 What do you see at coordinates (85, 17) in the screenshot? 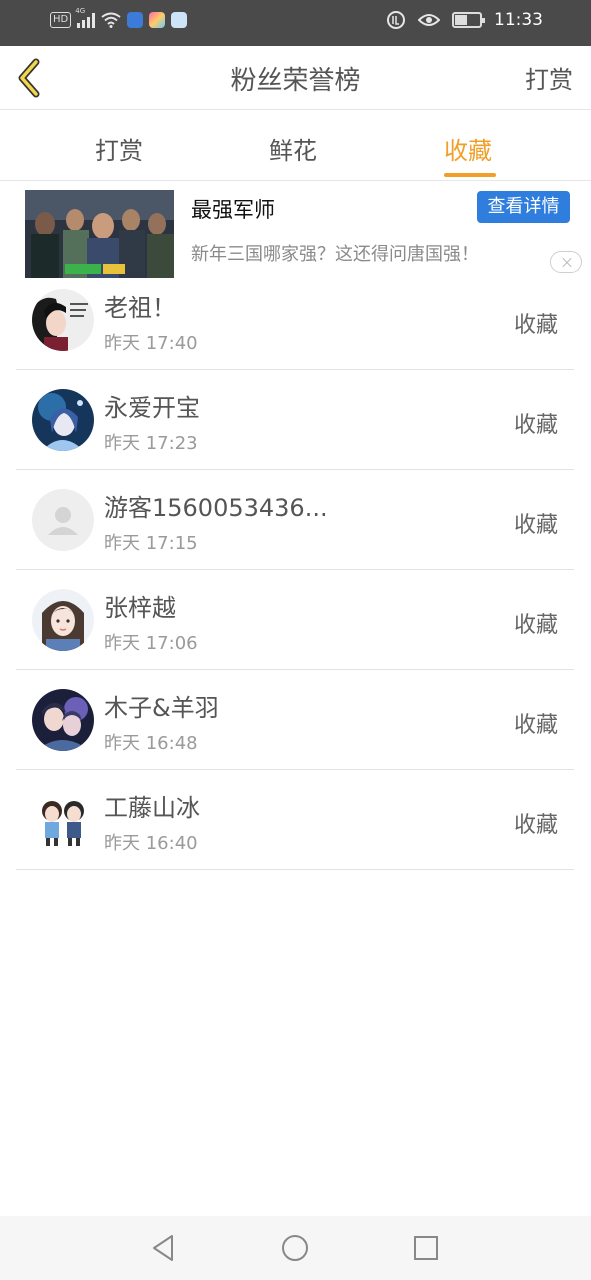
I see `cellular-signal-icon: 4G` at bounding box center [85, 17].